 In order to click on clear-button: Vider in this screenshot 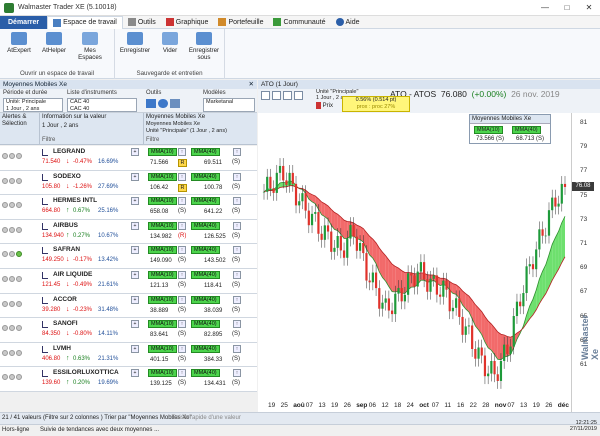, I will do `click(170, 43)`.